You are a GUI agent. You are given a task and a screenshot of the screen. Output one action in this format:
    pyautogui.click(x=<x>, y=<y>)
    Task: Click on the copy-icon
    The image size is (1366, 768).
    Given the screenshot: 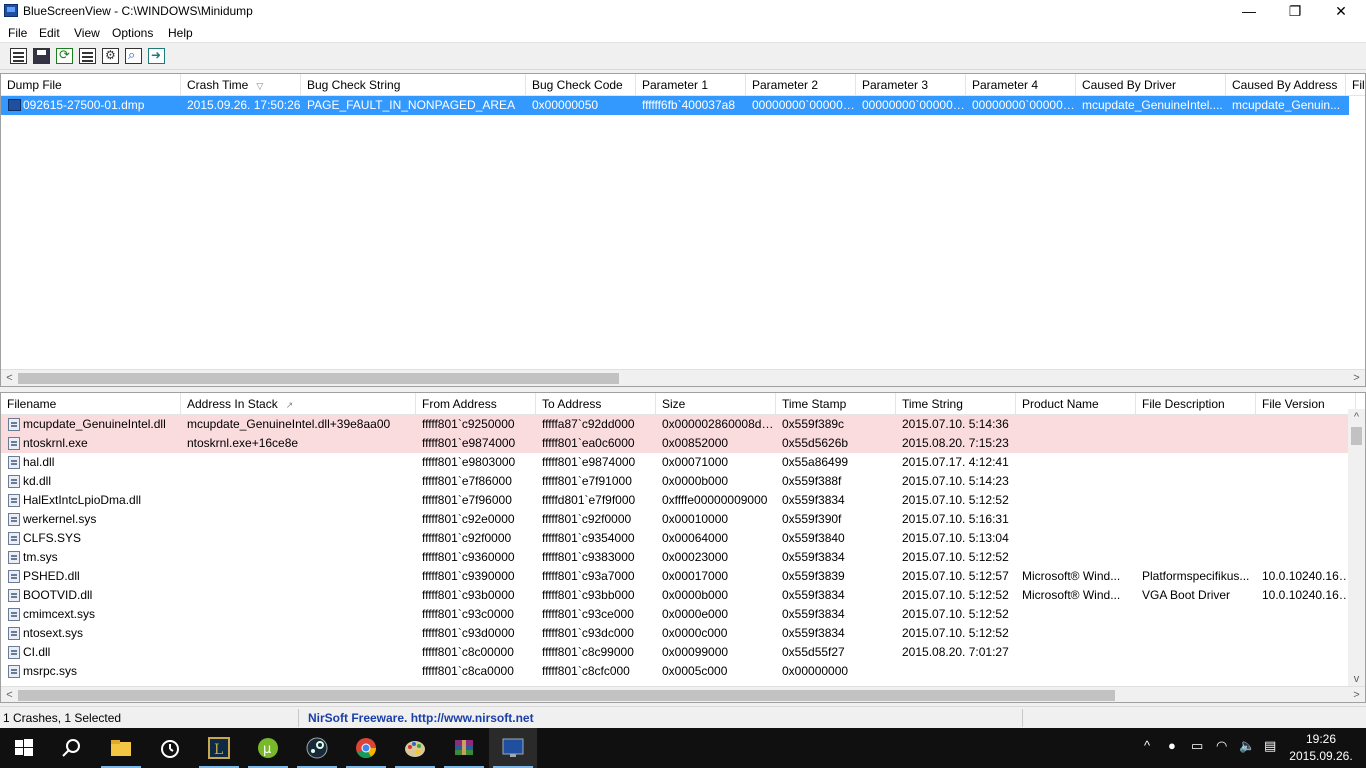 What is the action you would take?
    pyautogui.click(x=87, y=56)
    